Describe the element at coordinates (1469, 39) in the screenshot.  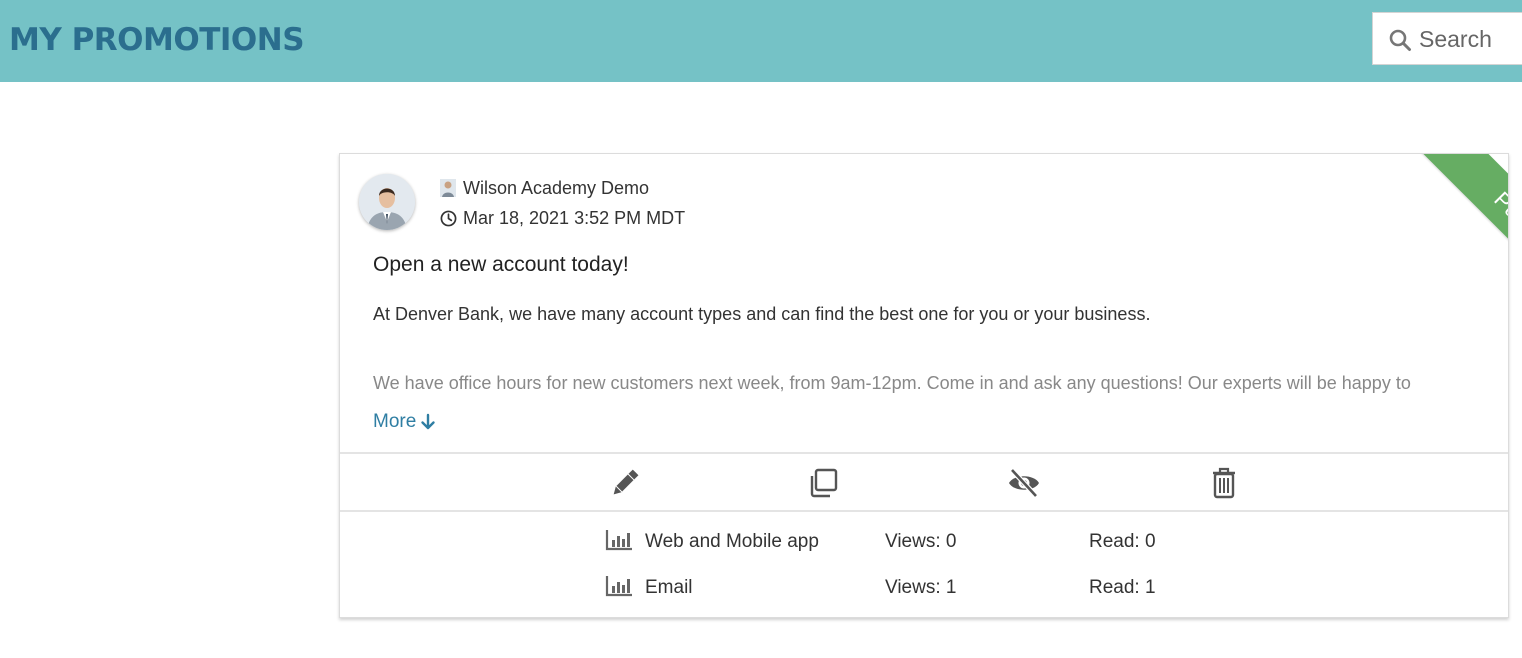
I see `search-input` at that location.